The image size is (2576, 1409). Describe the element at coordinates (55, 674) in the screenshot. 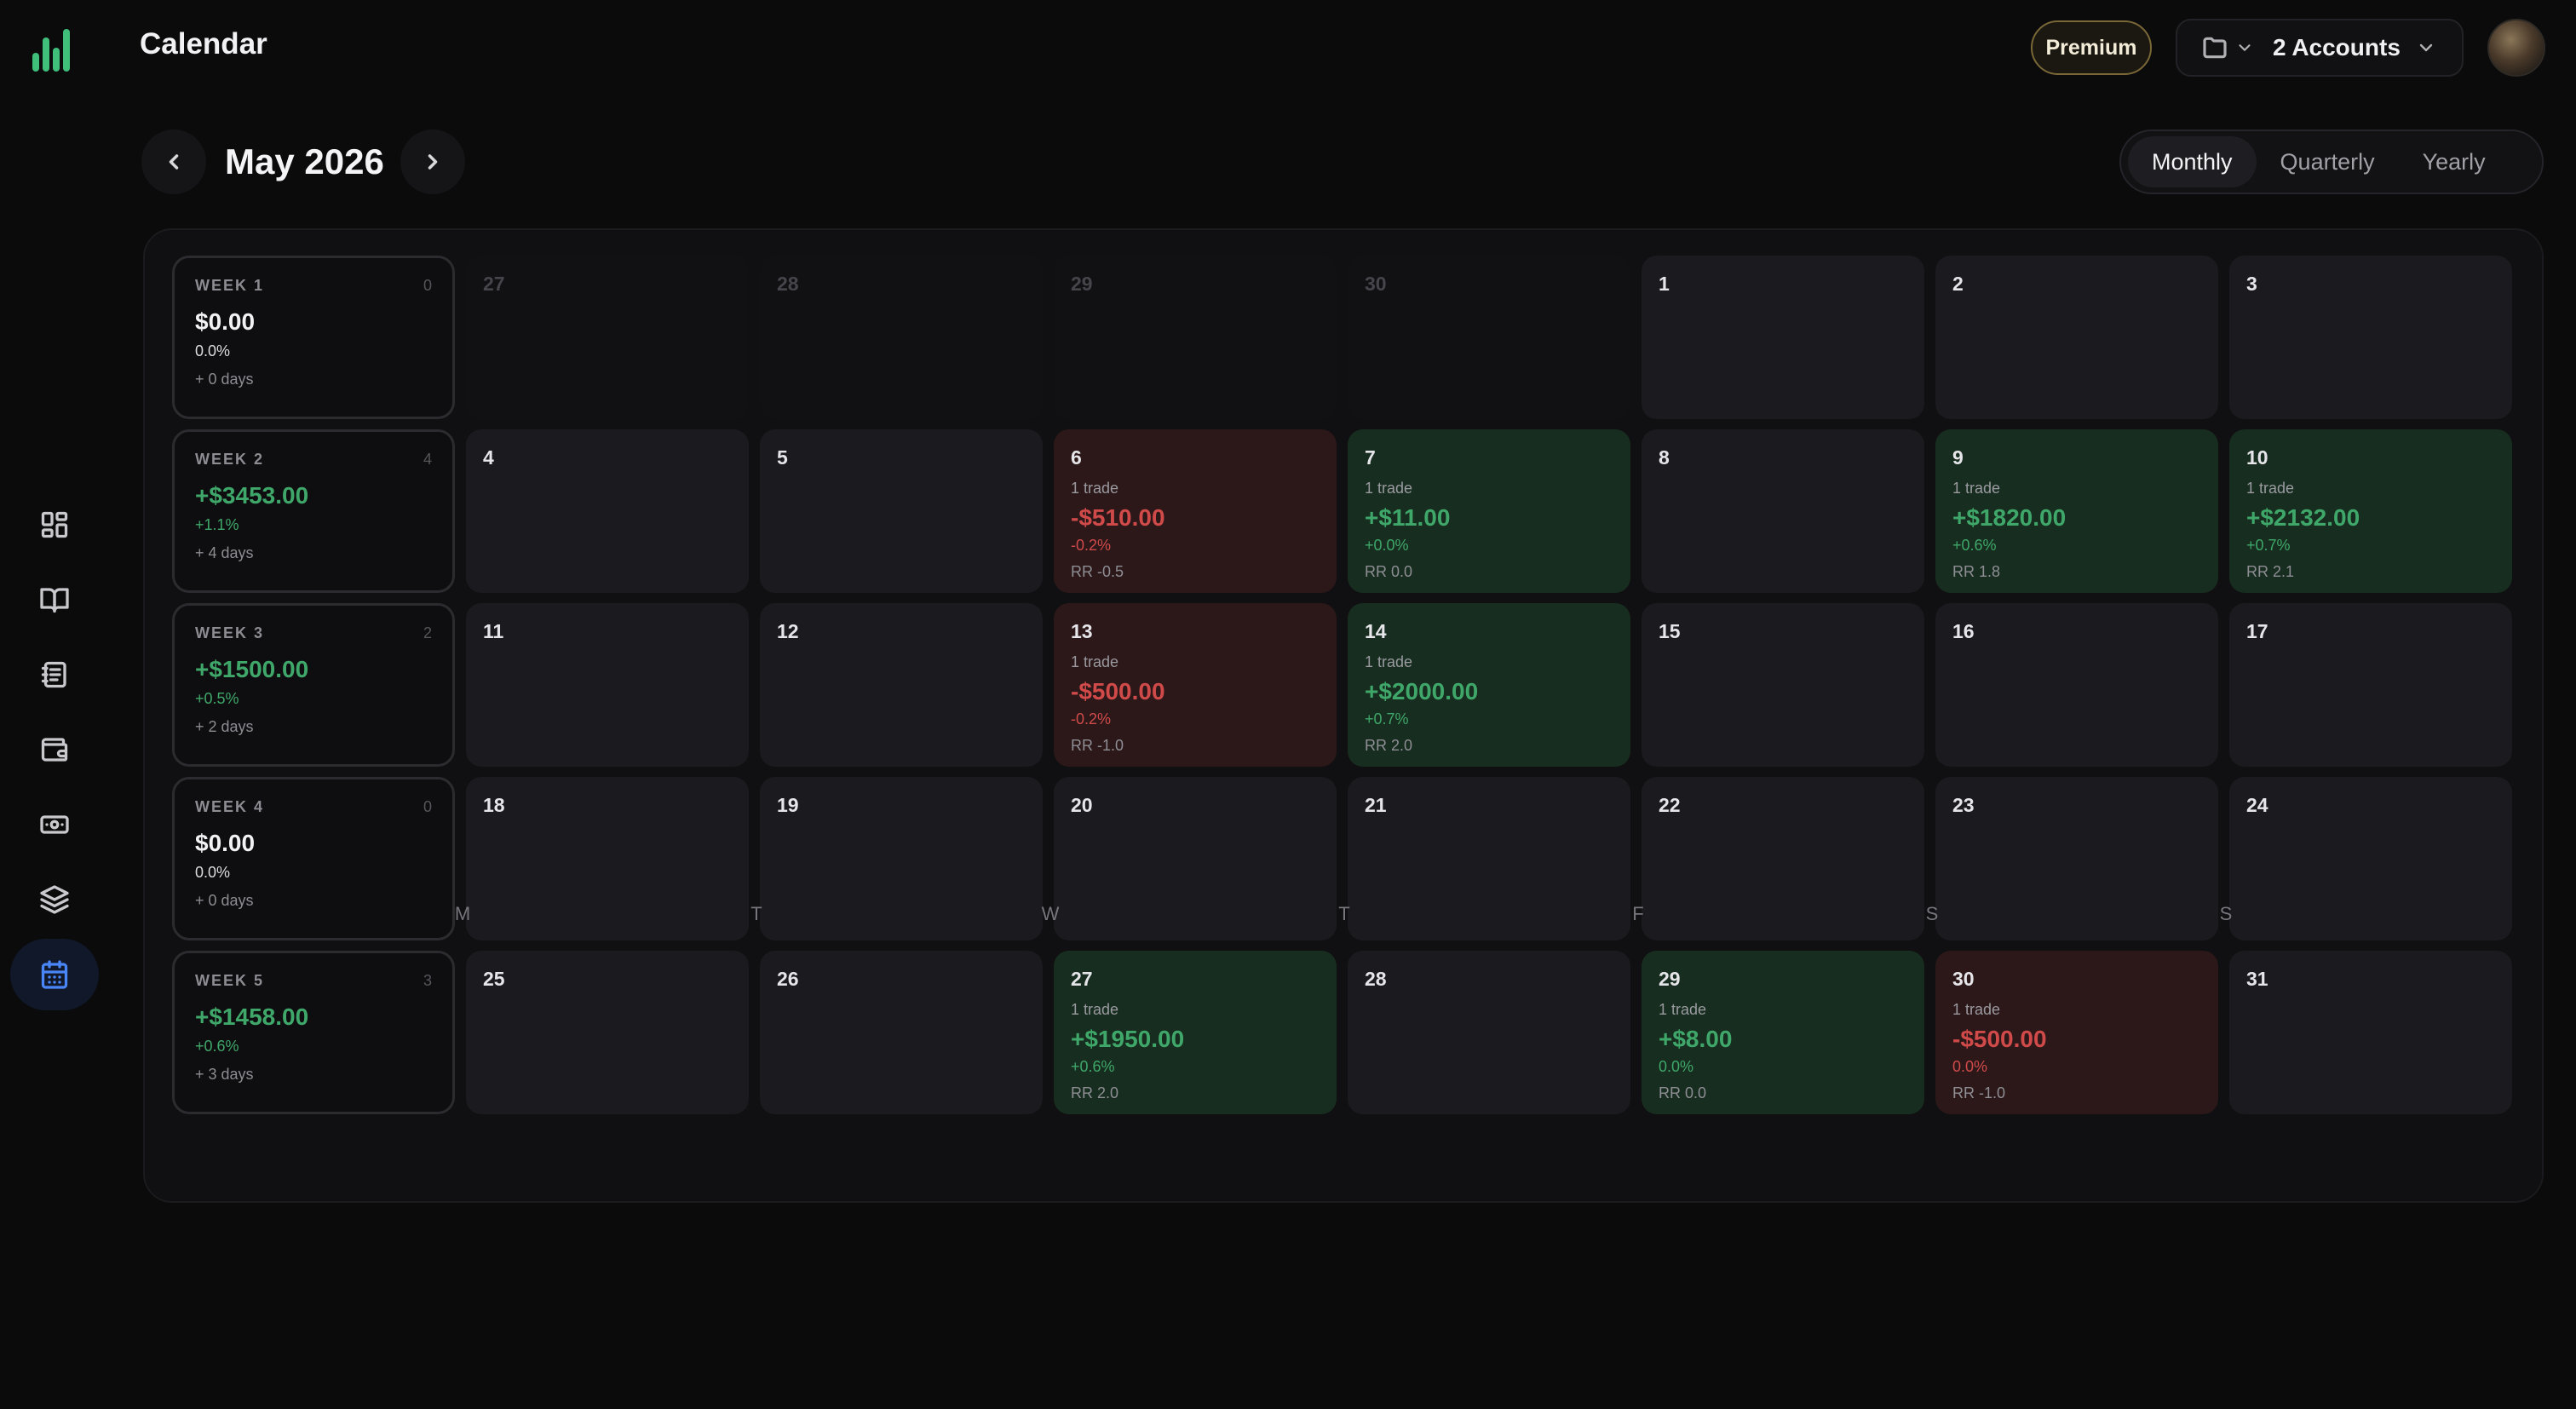

I see `sidebar-item-journal` at that location.